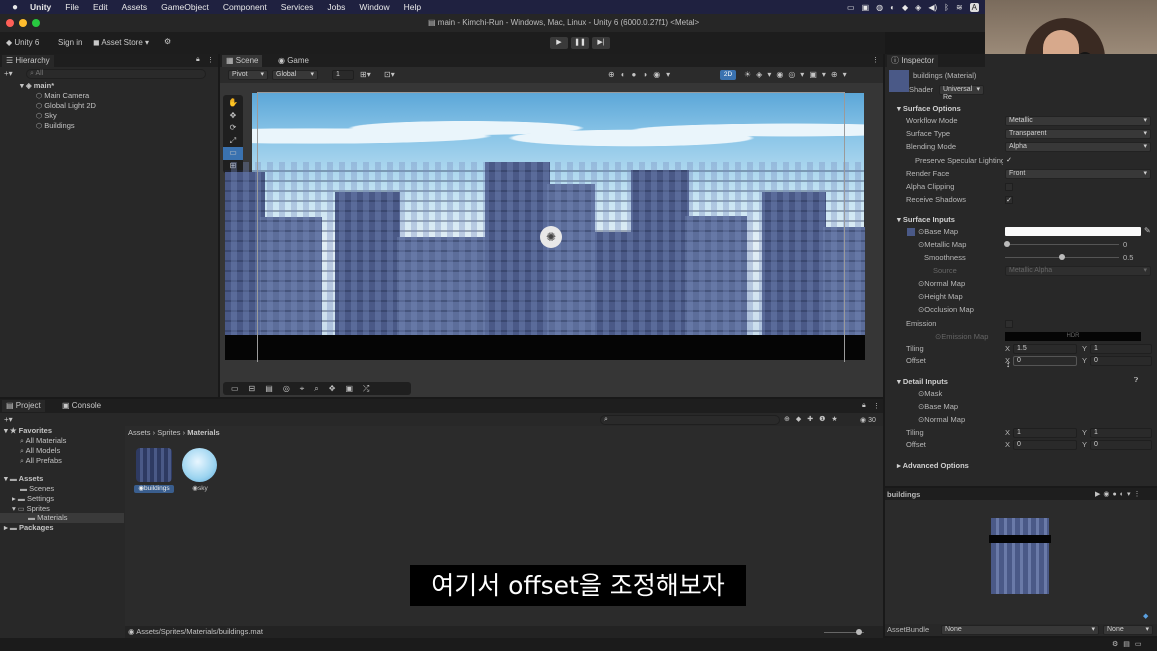  What do you see at coordinates (961, 93) in the screenshot?
I see `shader-dropdown: Universal Re` at bounding box center [961, 93].